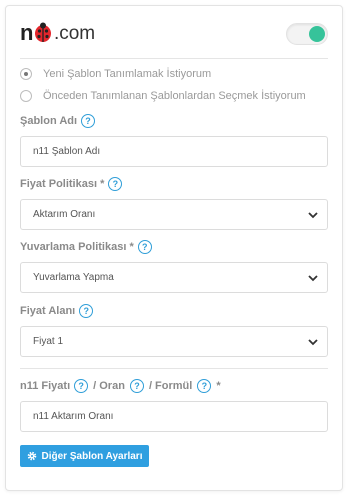 Image resolution: width=348 pixels, height=496 pixels. What do you see at coordinates (31, 456) in the screenshot?
I see `gear-icon` at bounding box center [31, 456].